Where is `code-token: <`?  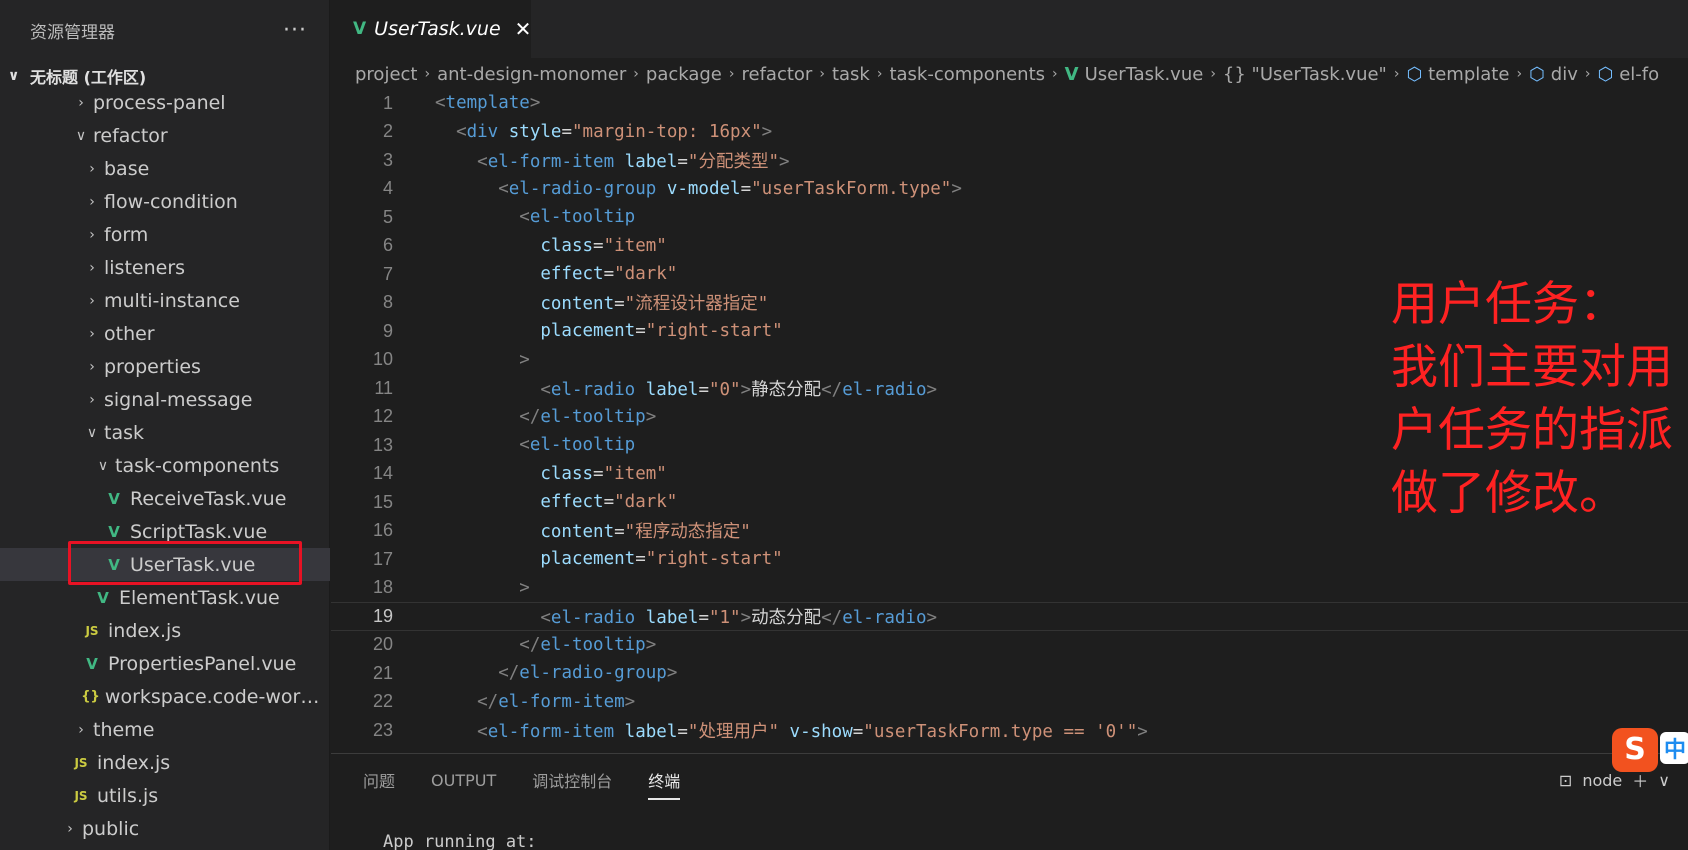 code-token: < is located at coordinates (482, 217).